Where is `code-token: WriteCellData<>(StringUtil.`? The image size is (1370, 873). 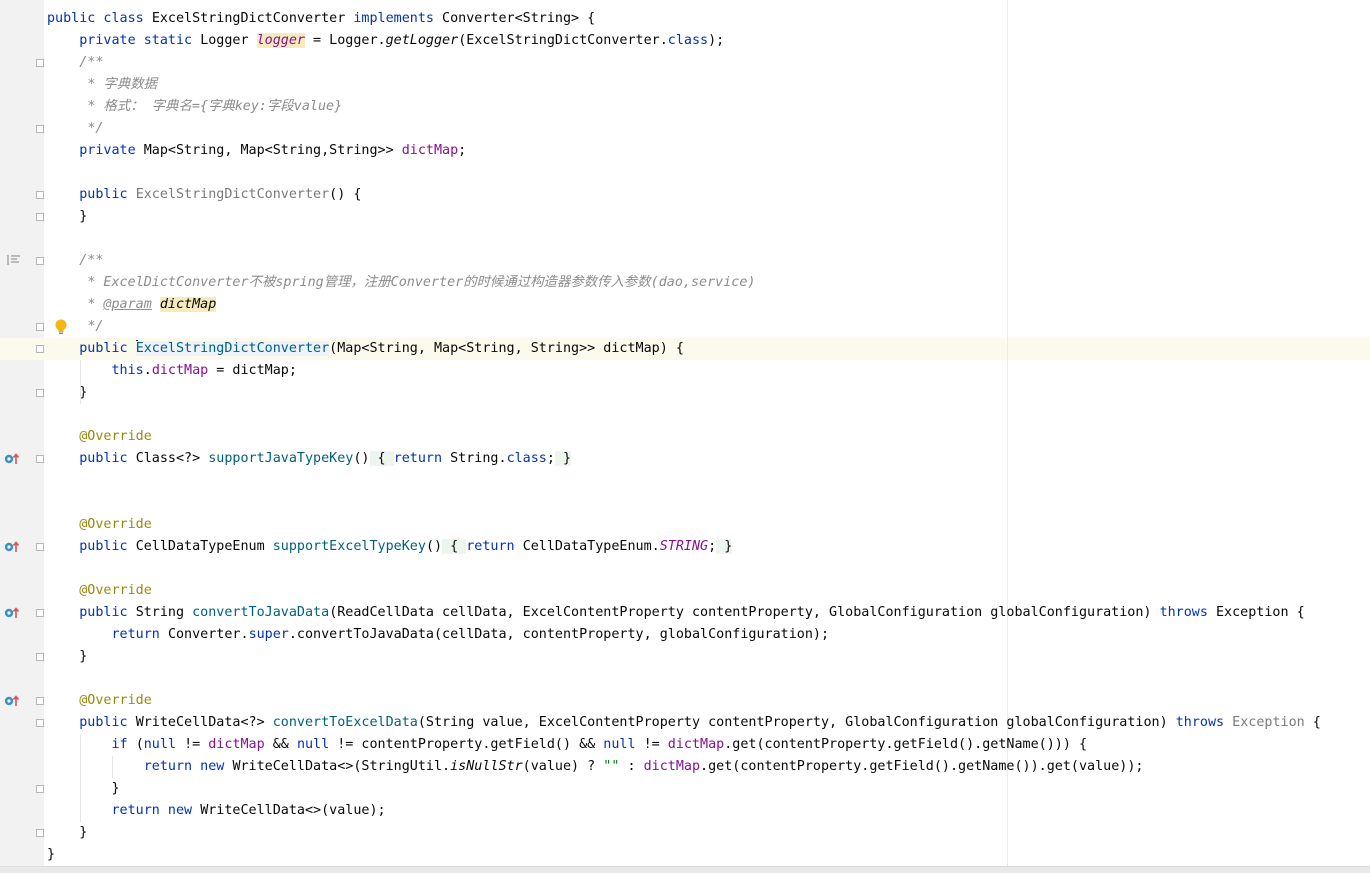
code-token: WriteCellData<>(StringUtil. is located at coordinates (341, 766).